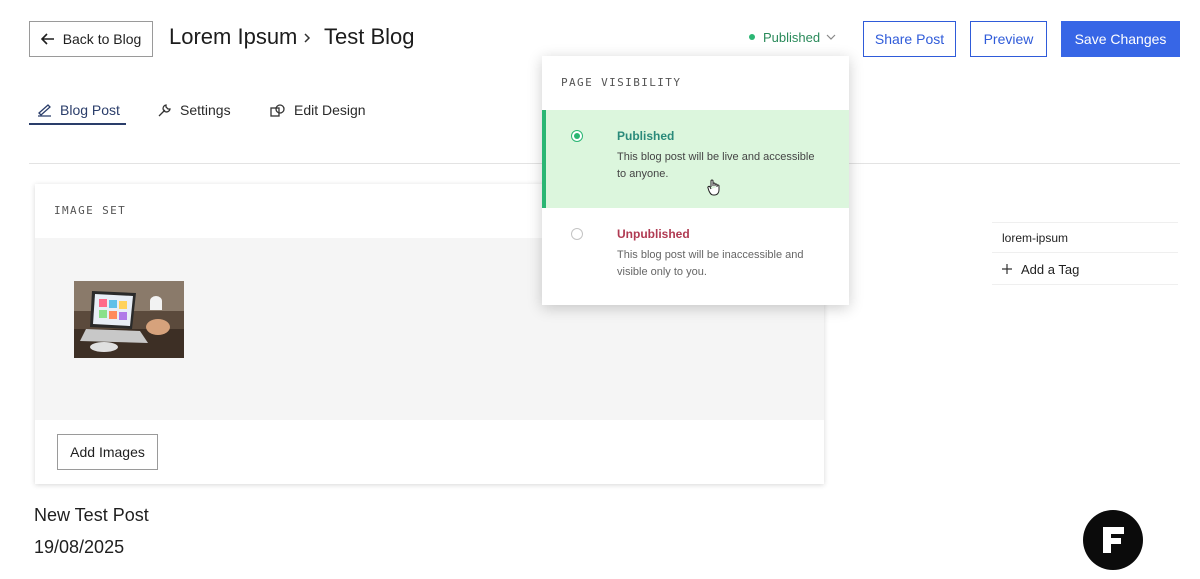 The height and width of the screenshot is (579, 1200). Describe the element at coordinates (205, 110) in the screenshot. I see `tab-settings-label: Settings` at that location.